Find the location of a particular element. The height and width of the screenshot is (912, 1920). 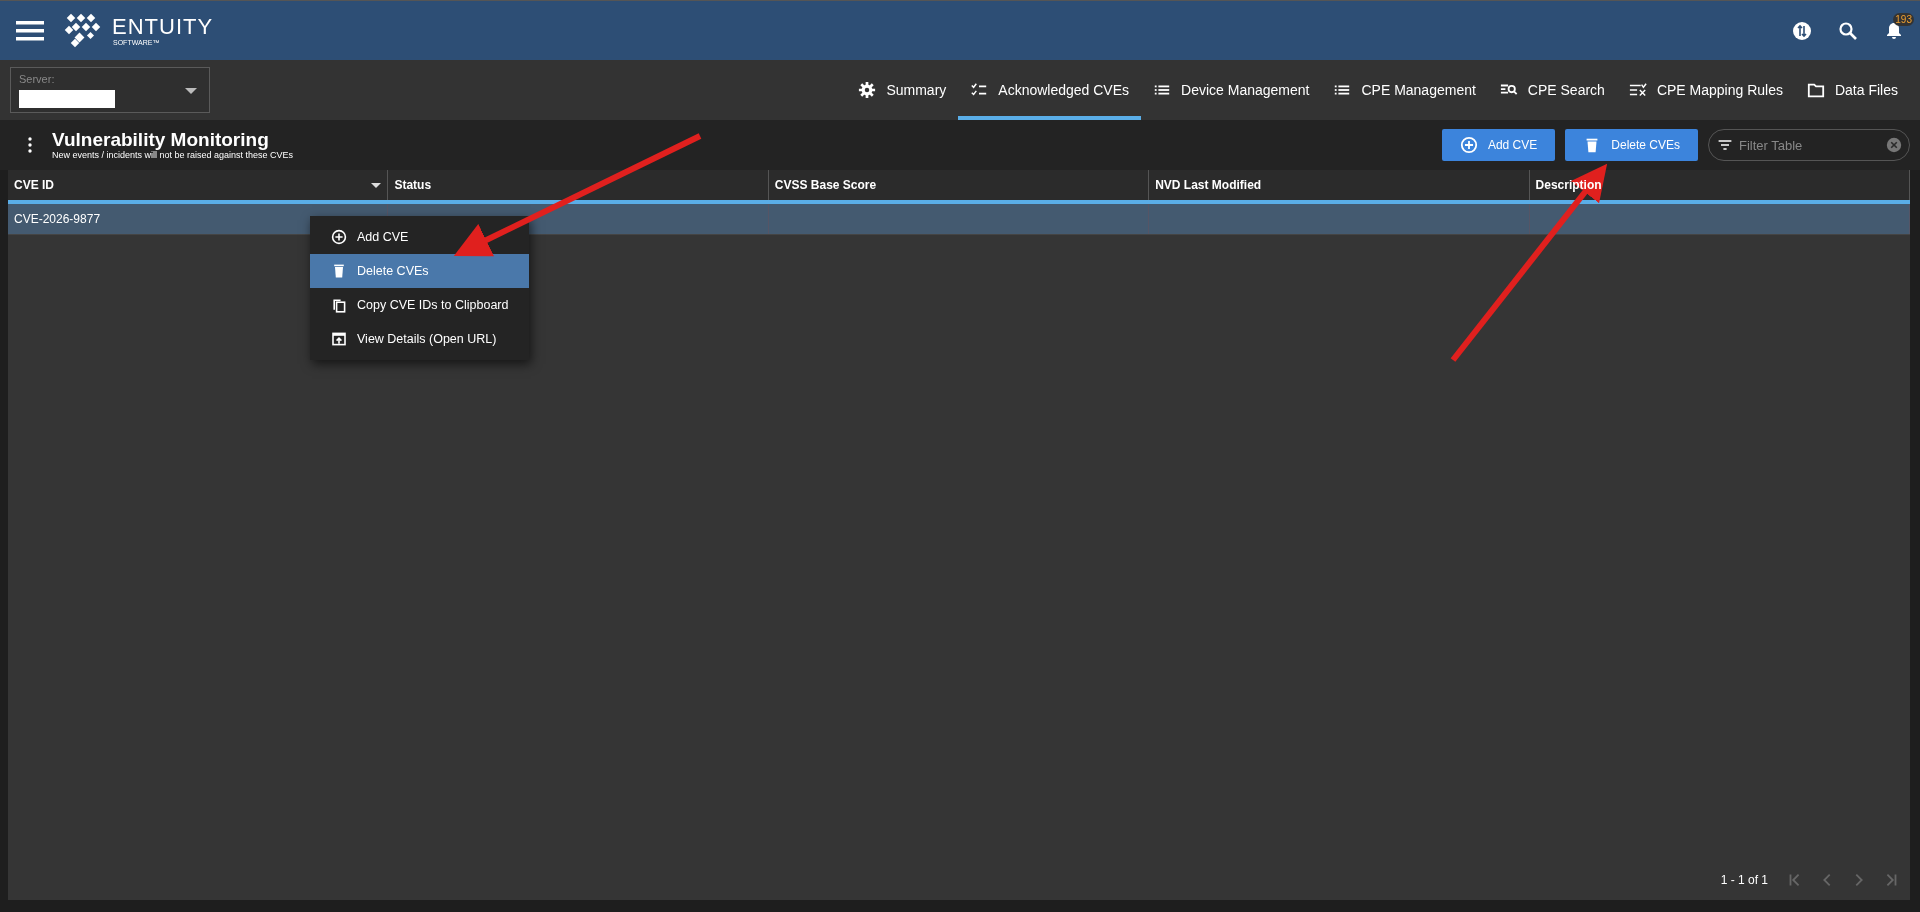

folder-icon is located at coordinates (1815, 90).